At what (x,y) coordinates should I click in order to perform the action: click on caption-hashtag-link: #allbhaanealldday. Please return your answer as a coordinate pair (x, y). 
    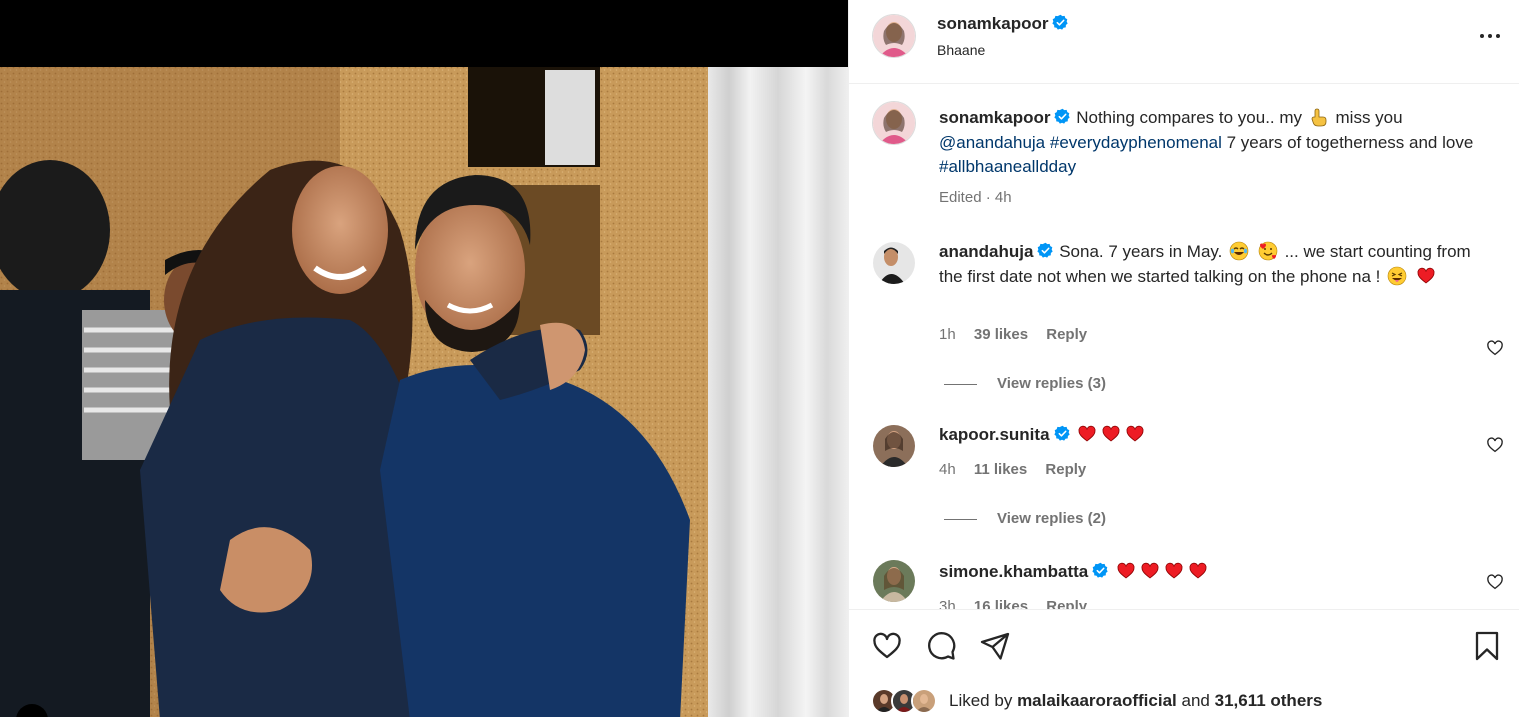
    Looking at the image, I should click on (1007, 166).